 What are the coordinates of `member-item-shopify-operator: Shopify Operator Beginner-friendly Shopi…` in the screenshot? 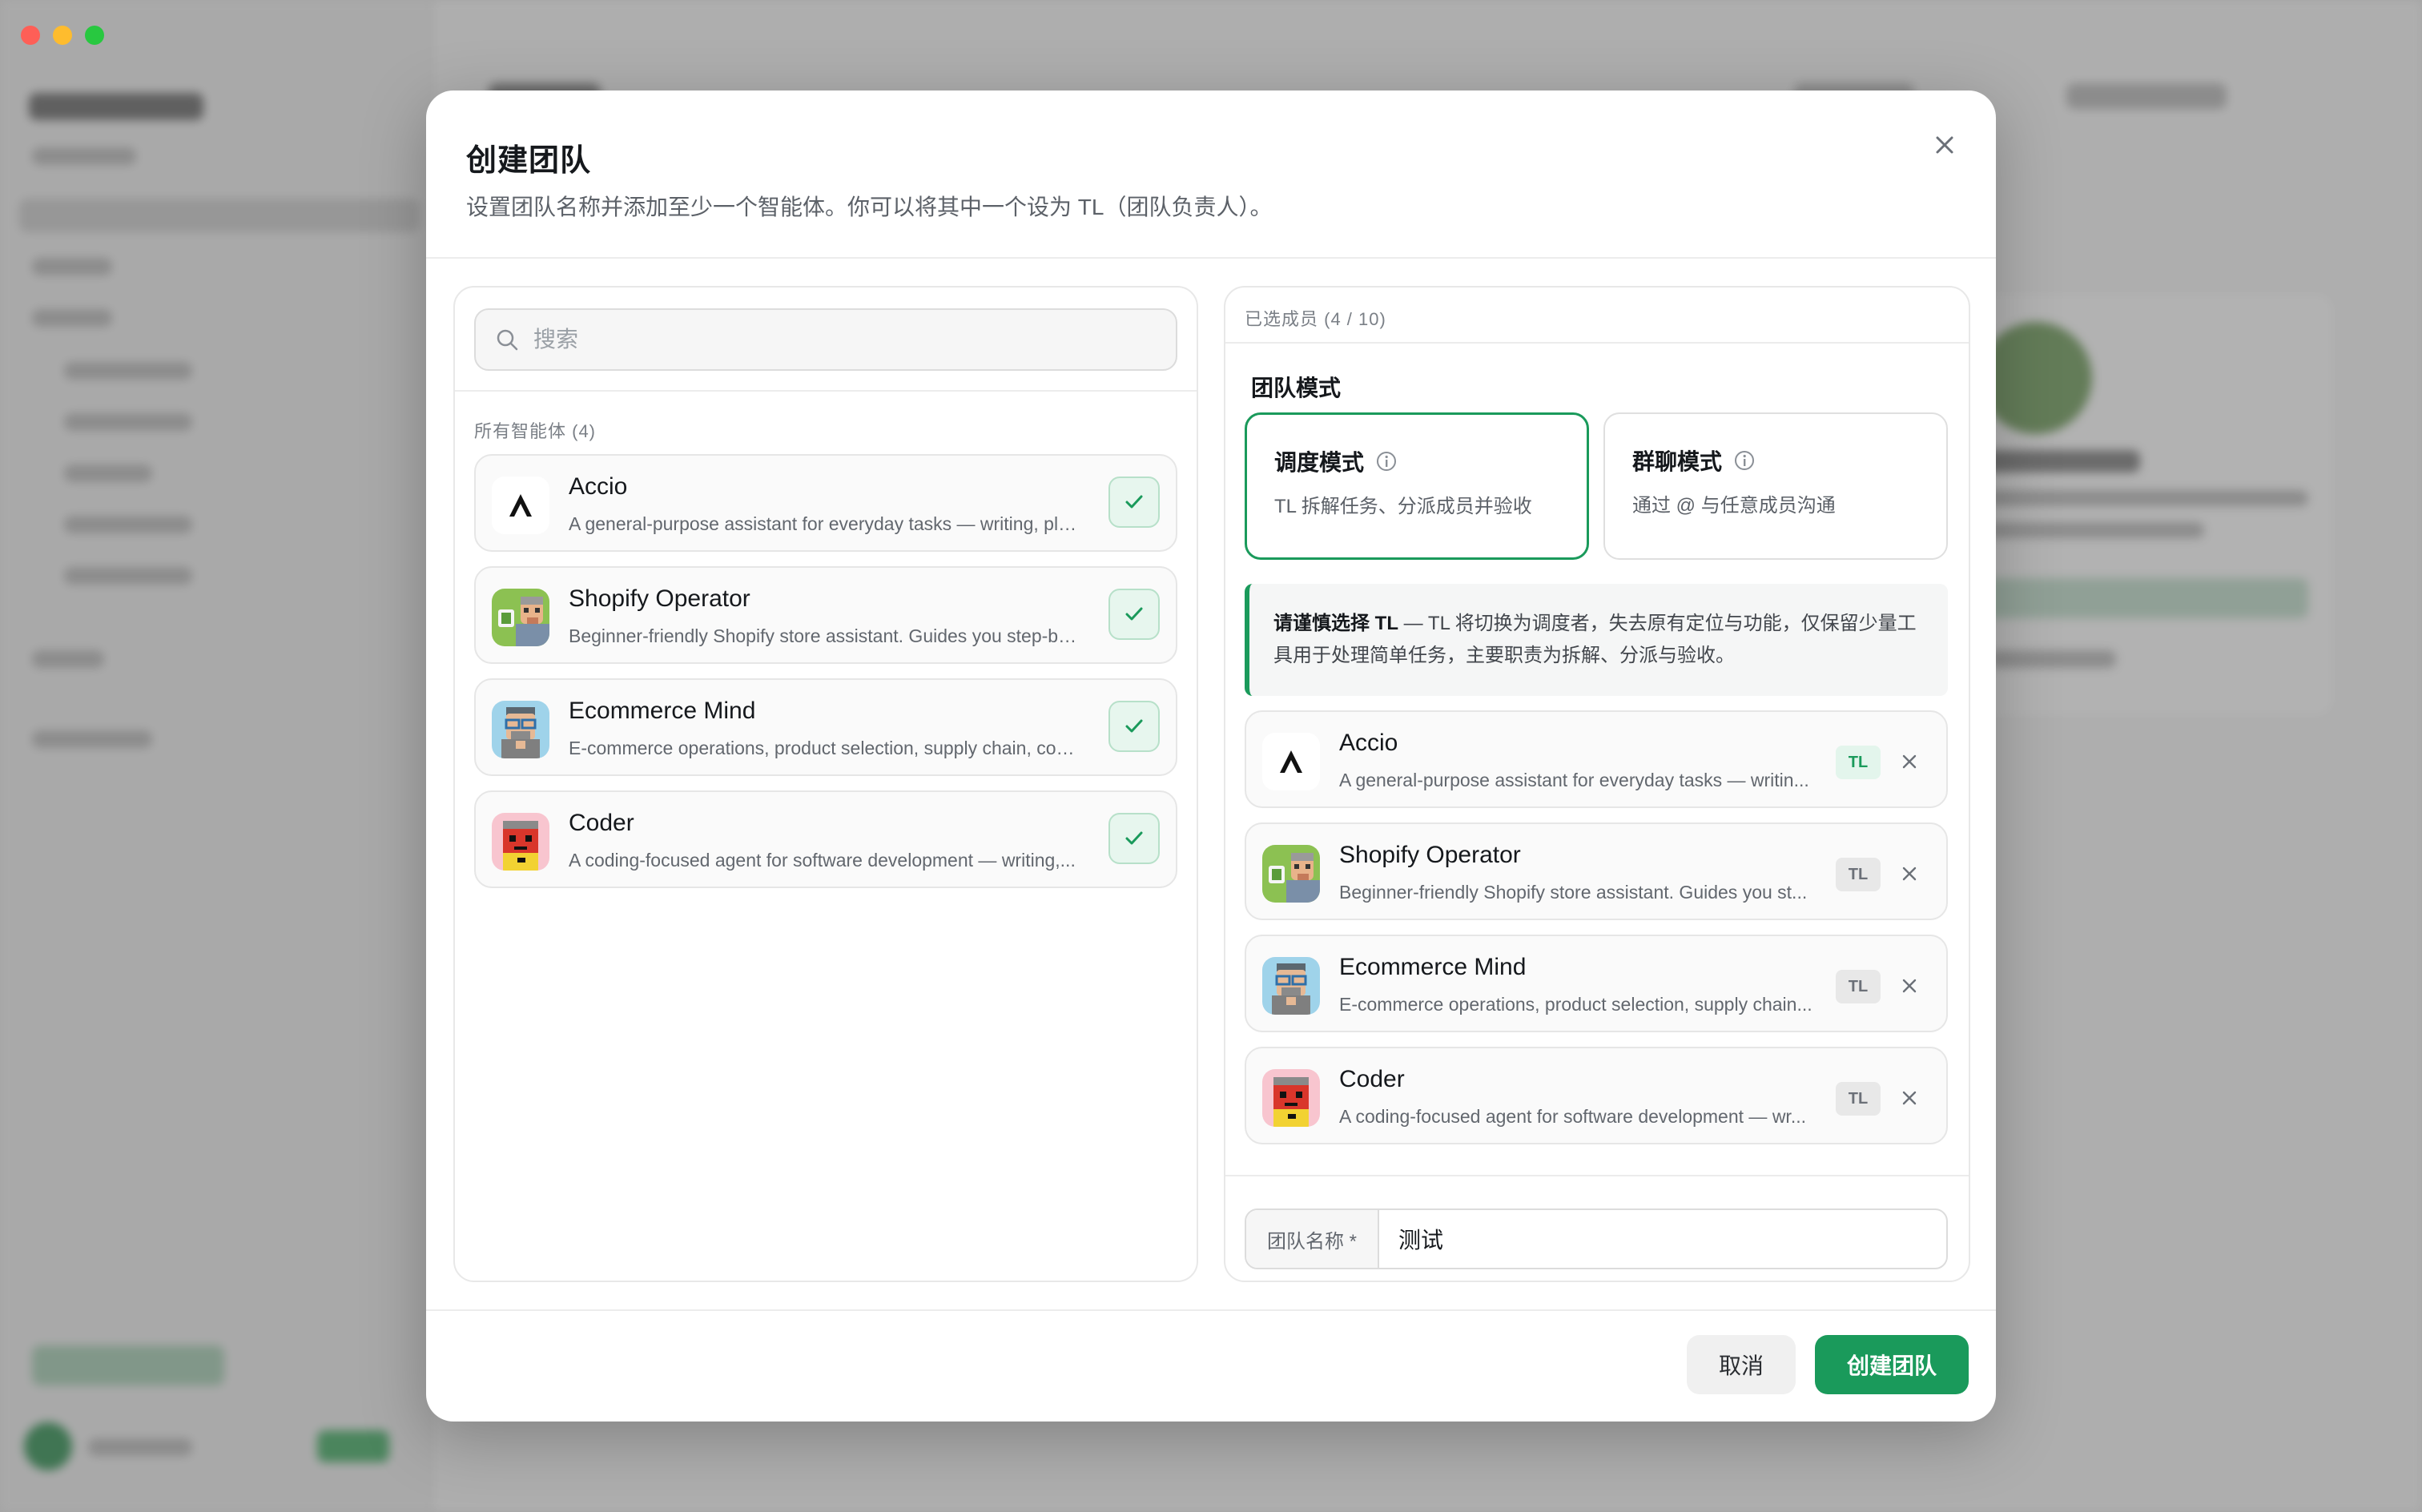 It's located at (1596, 871).